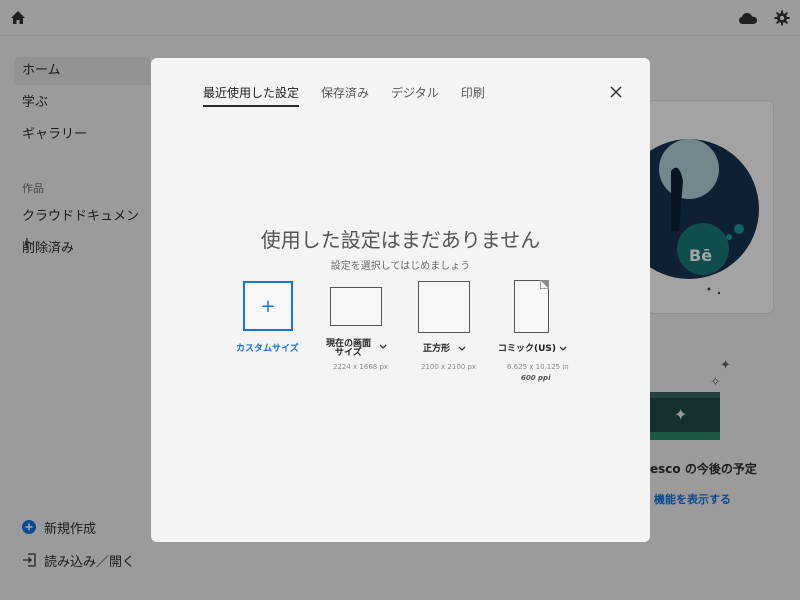 This screenshot has width=800, height=600. I want to click on preset-tabs: 最近使用した設定 保存済み デジタル 印刷, so click(355, 97).